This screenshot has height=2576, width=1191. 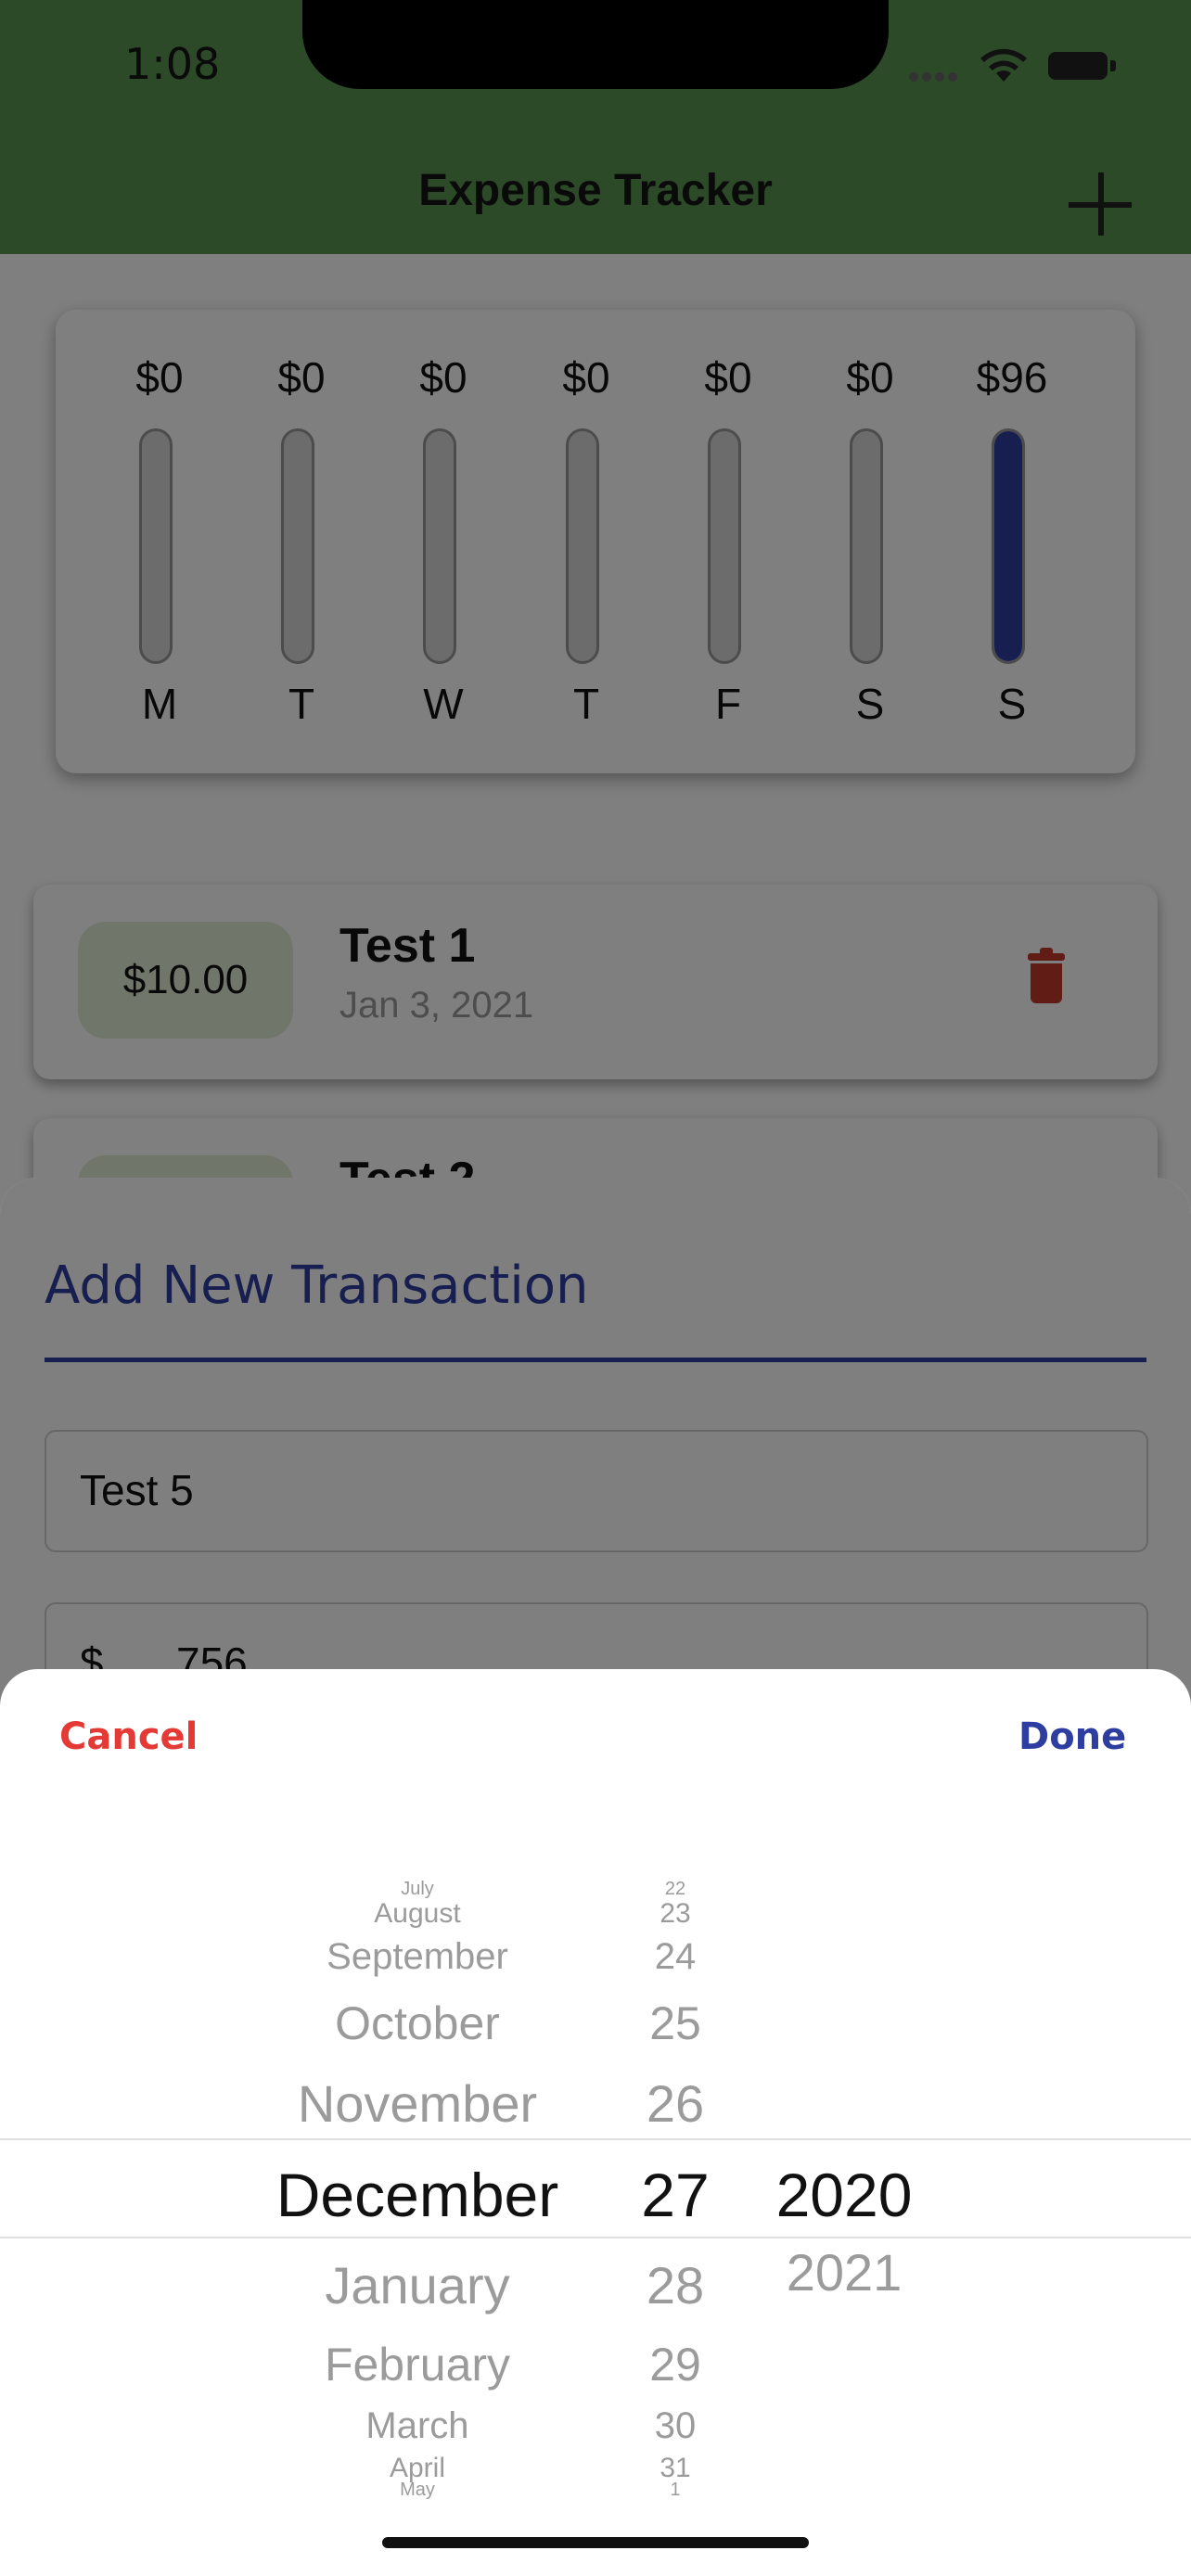 What do you see at coordinates (937, 46) in the screenshot?
I see `cellular-signal-icon` at bounding box center [937, 46].